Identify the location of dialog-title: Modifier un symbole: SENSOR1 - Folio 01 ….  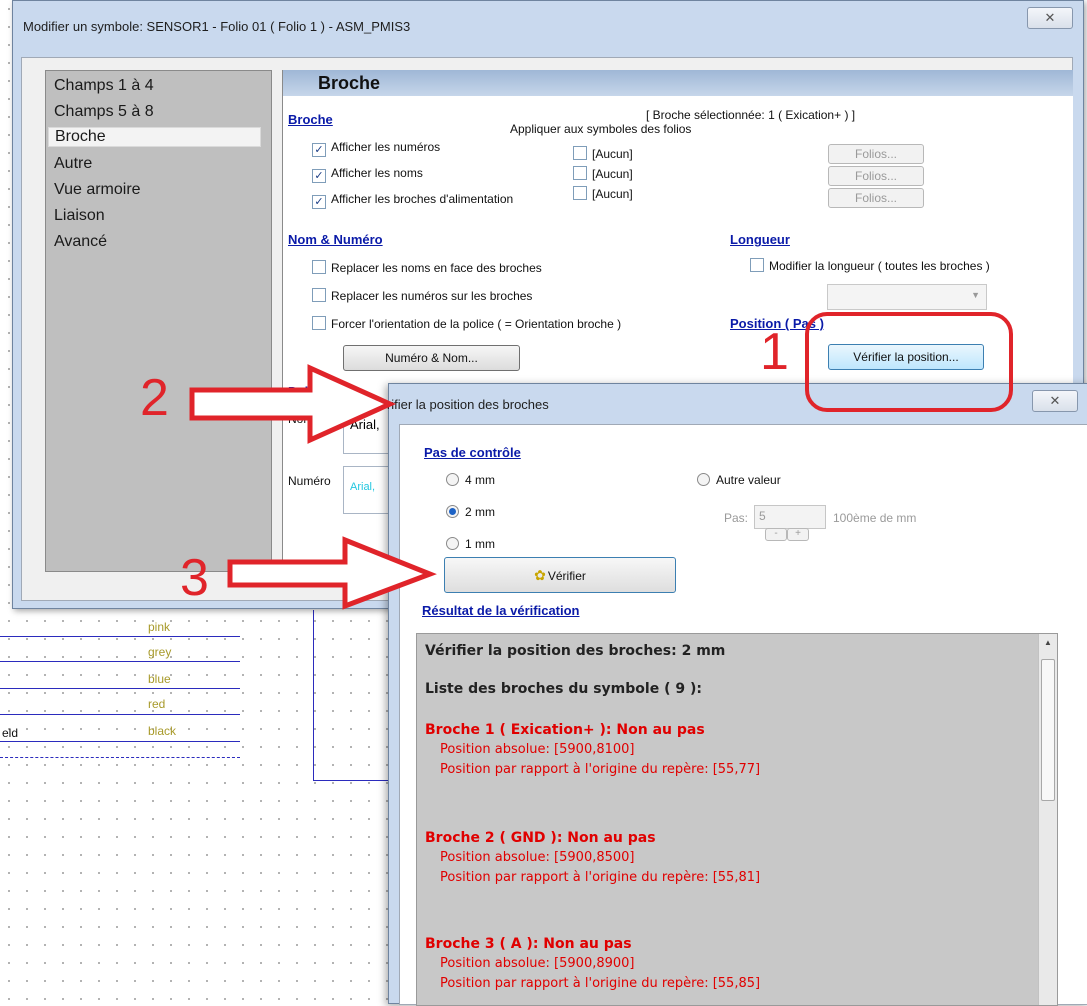
(217, 26).